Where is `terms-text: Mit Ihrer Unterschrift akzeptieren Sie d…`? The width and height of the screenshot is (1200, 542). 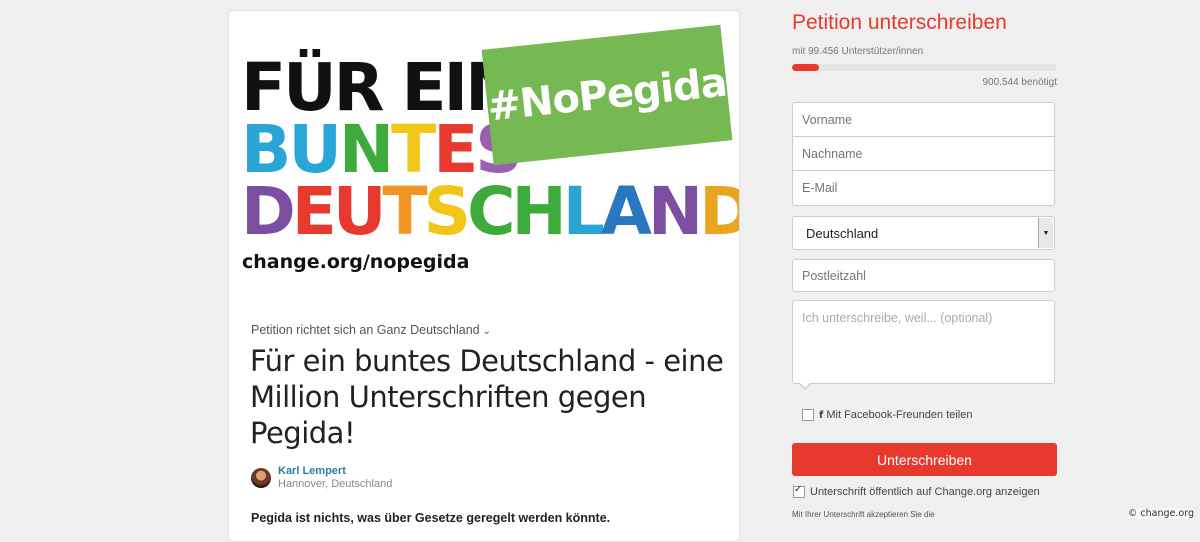 terms-text: Mit Ihrer Unterschrift akzeptieren Sie d… is located at coordinates (863, 514).